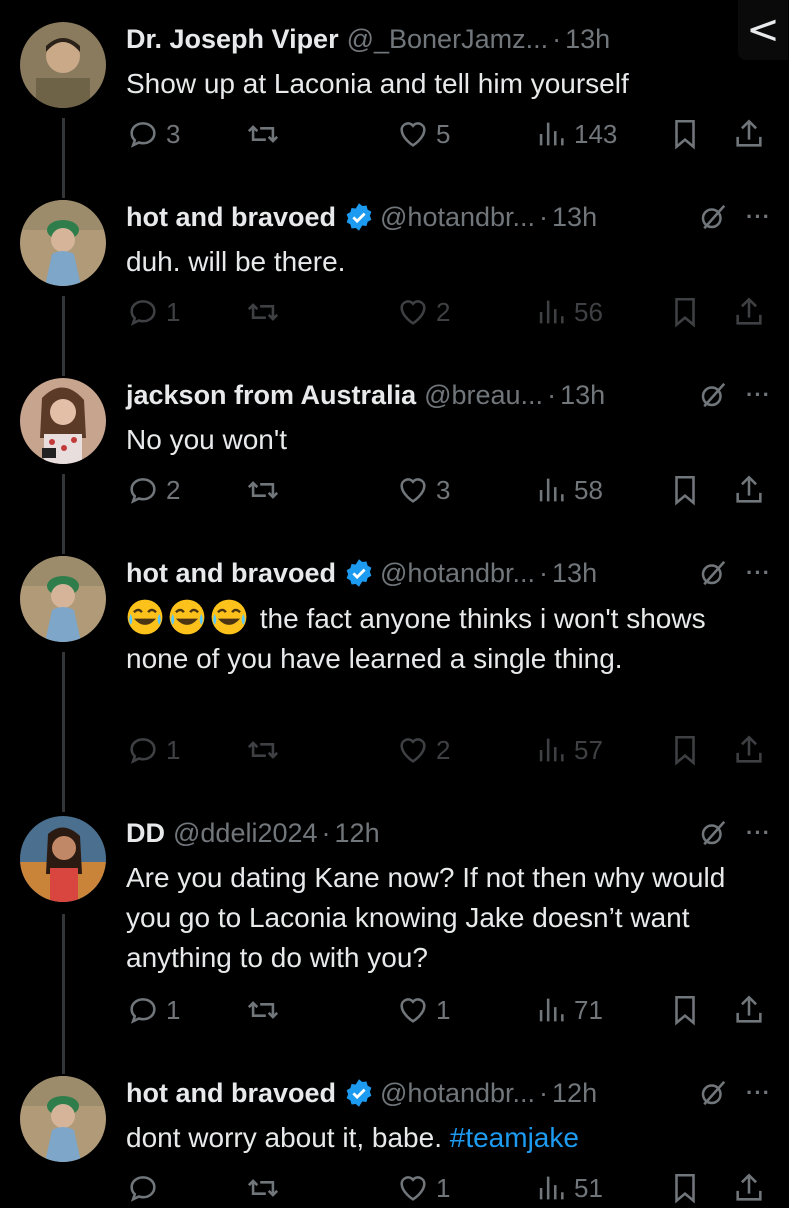 The width and height of the screenshot is (789, 1208). I want to click on views-button: 51, so click(568, 1188).